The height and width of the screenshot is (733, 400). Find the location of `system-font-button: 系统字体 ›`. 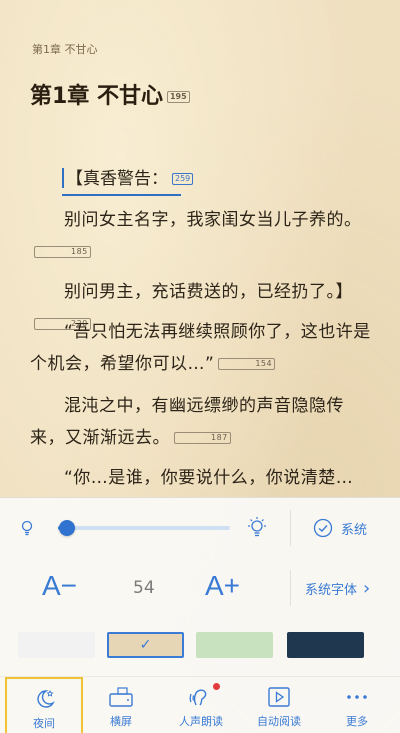

system-font-button: 系统字体 › is located at coordinates (337, 588).